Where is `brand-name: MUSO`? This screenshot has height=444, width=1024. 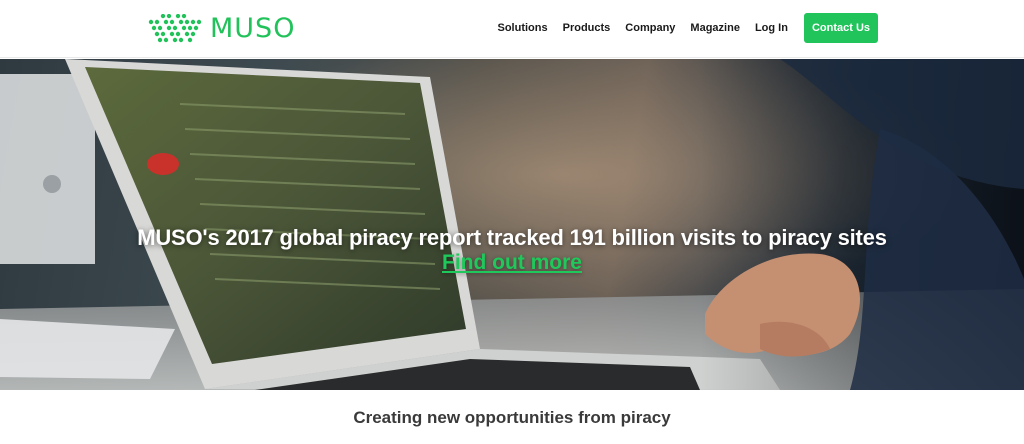 brand-name: MUSO is located at coordinates (253, 28).